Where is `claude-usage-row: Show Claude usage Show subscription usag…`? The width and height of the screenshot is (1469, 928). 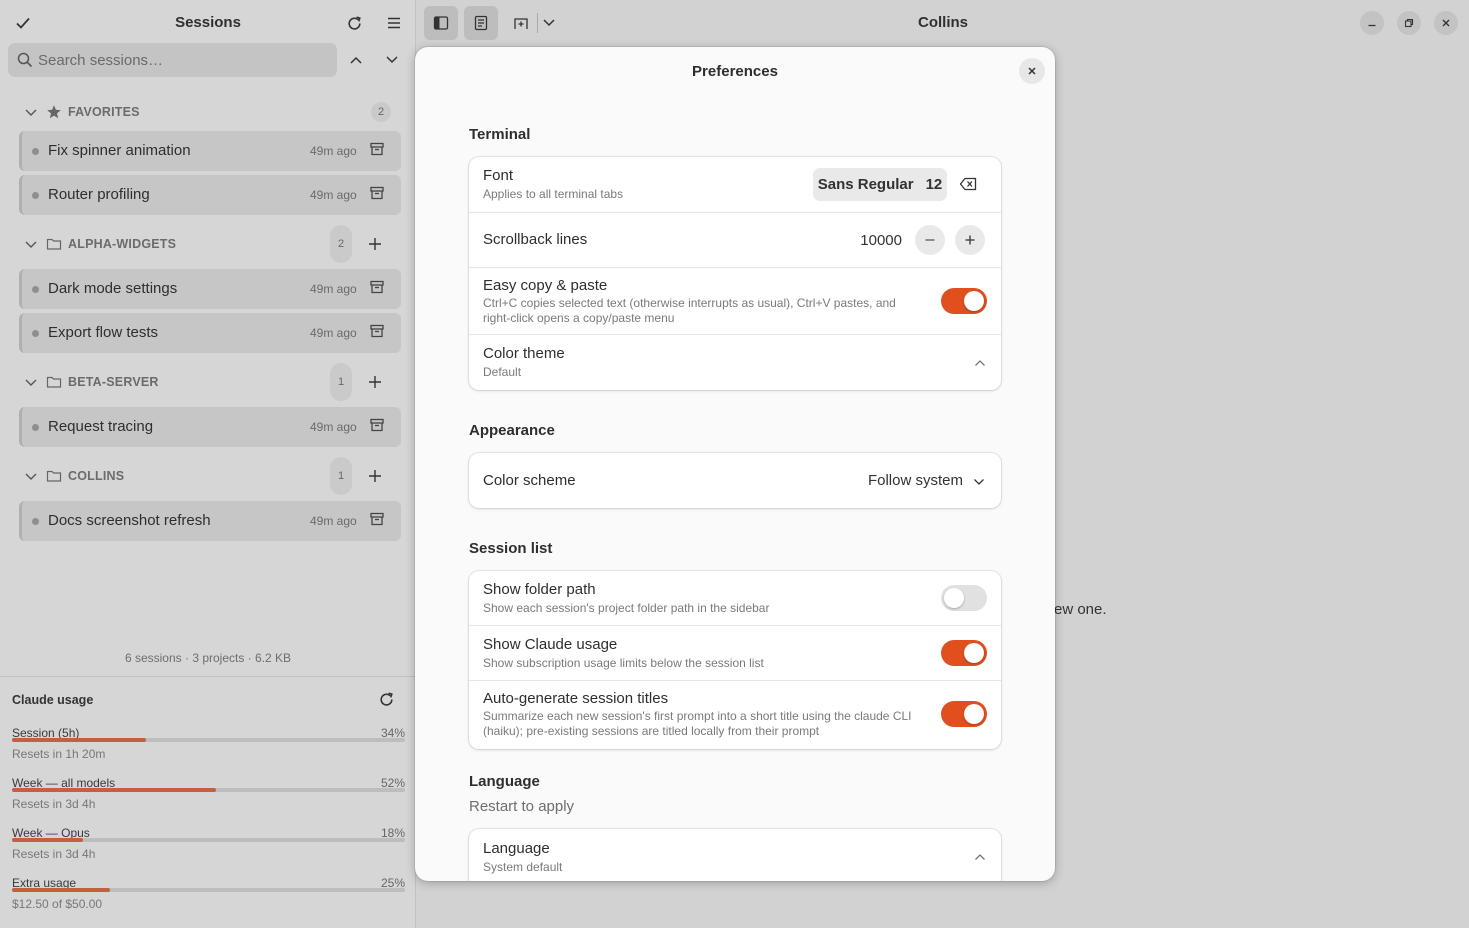
claude-usage-row: Show Claude usage Show subscription usag… is located at coordinates (735, 653).